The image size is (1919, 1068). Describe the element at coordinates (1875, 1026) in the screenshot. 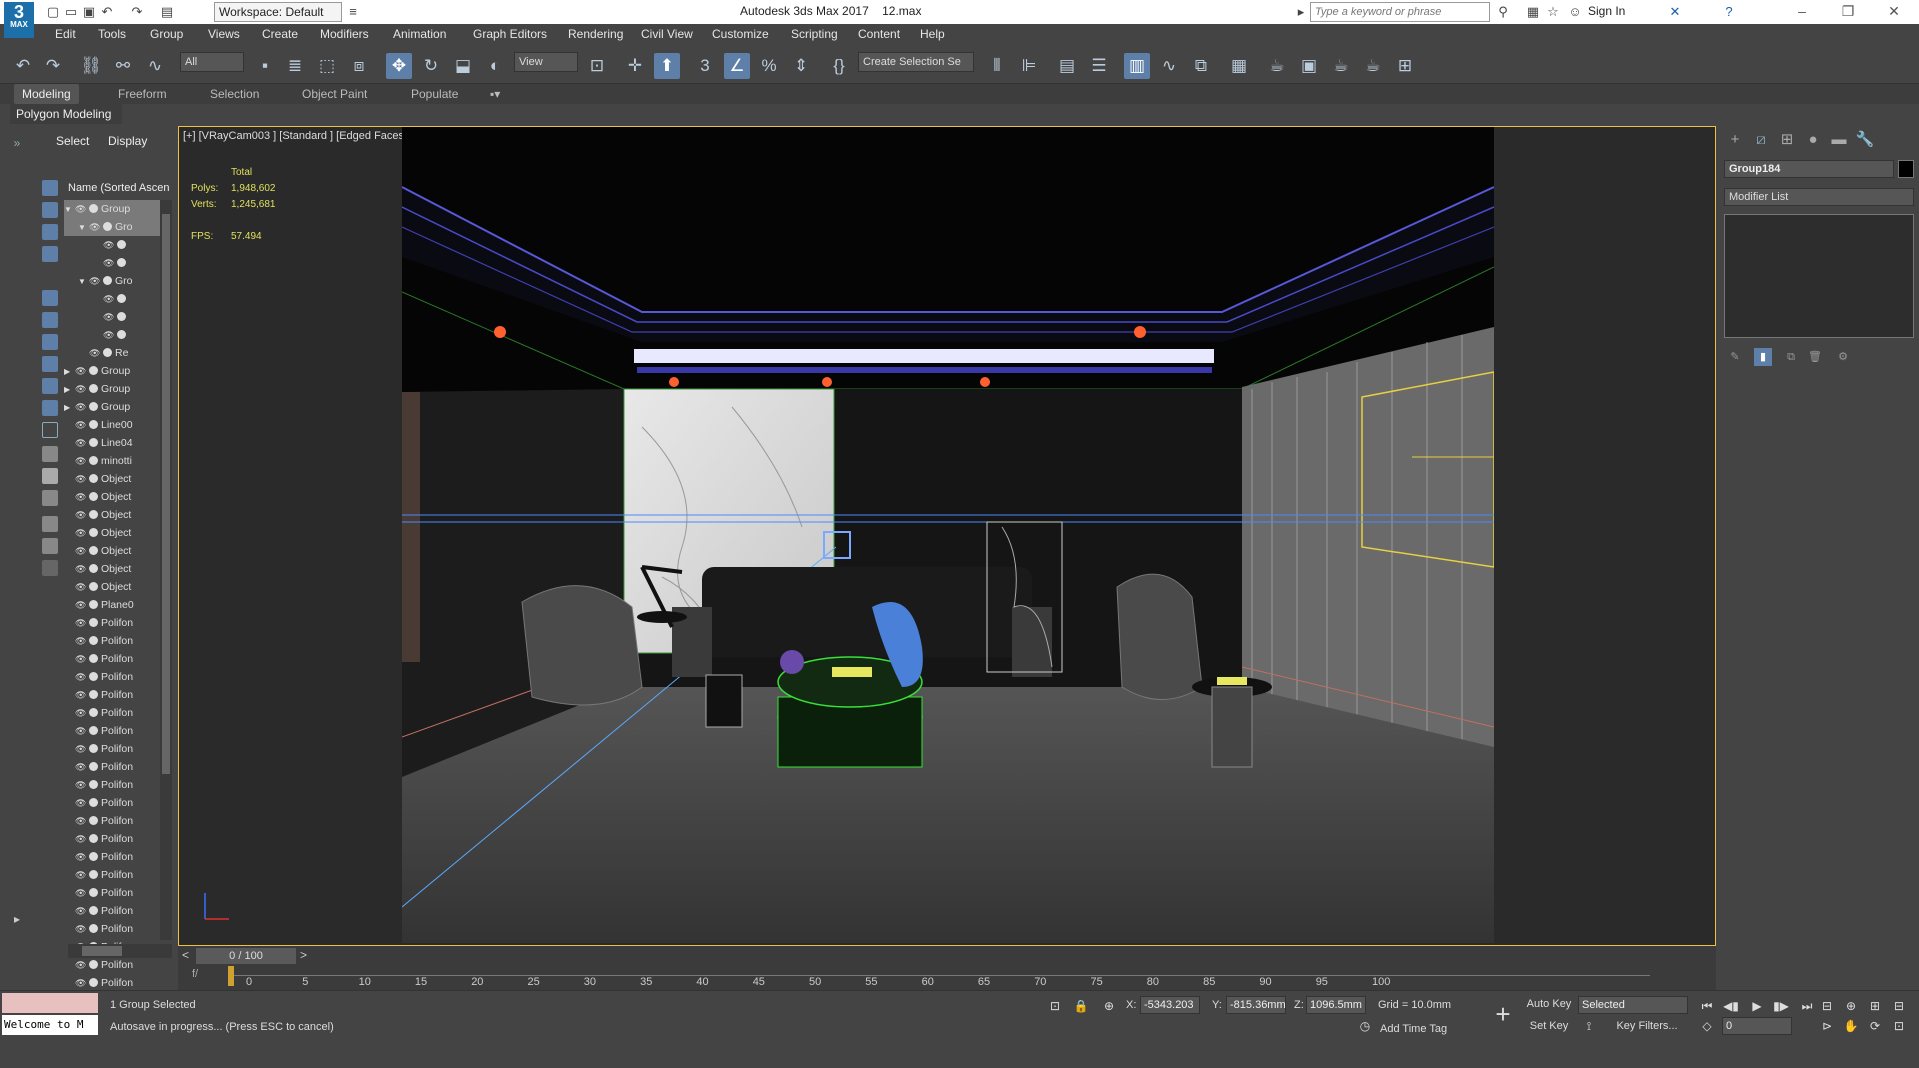

I see `orbit-icon: ⟳` at that location.